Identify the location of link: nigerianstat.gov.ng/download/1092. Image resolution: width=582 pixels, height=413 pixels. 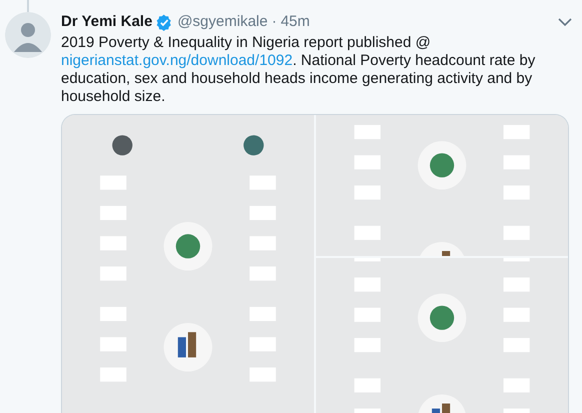
(177, 60).